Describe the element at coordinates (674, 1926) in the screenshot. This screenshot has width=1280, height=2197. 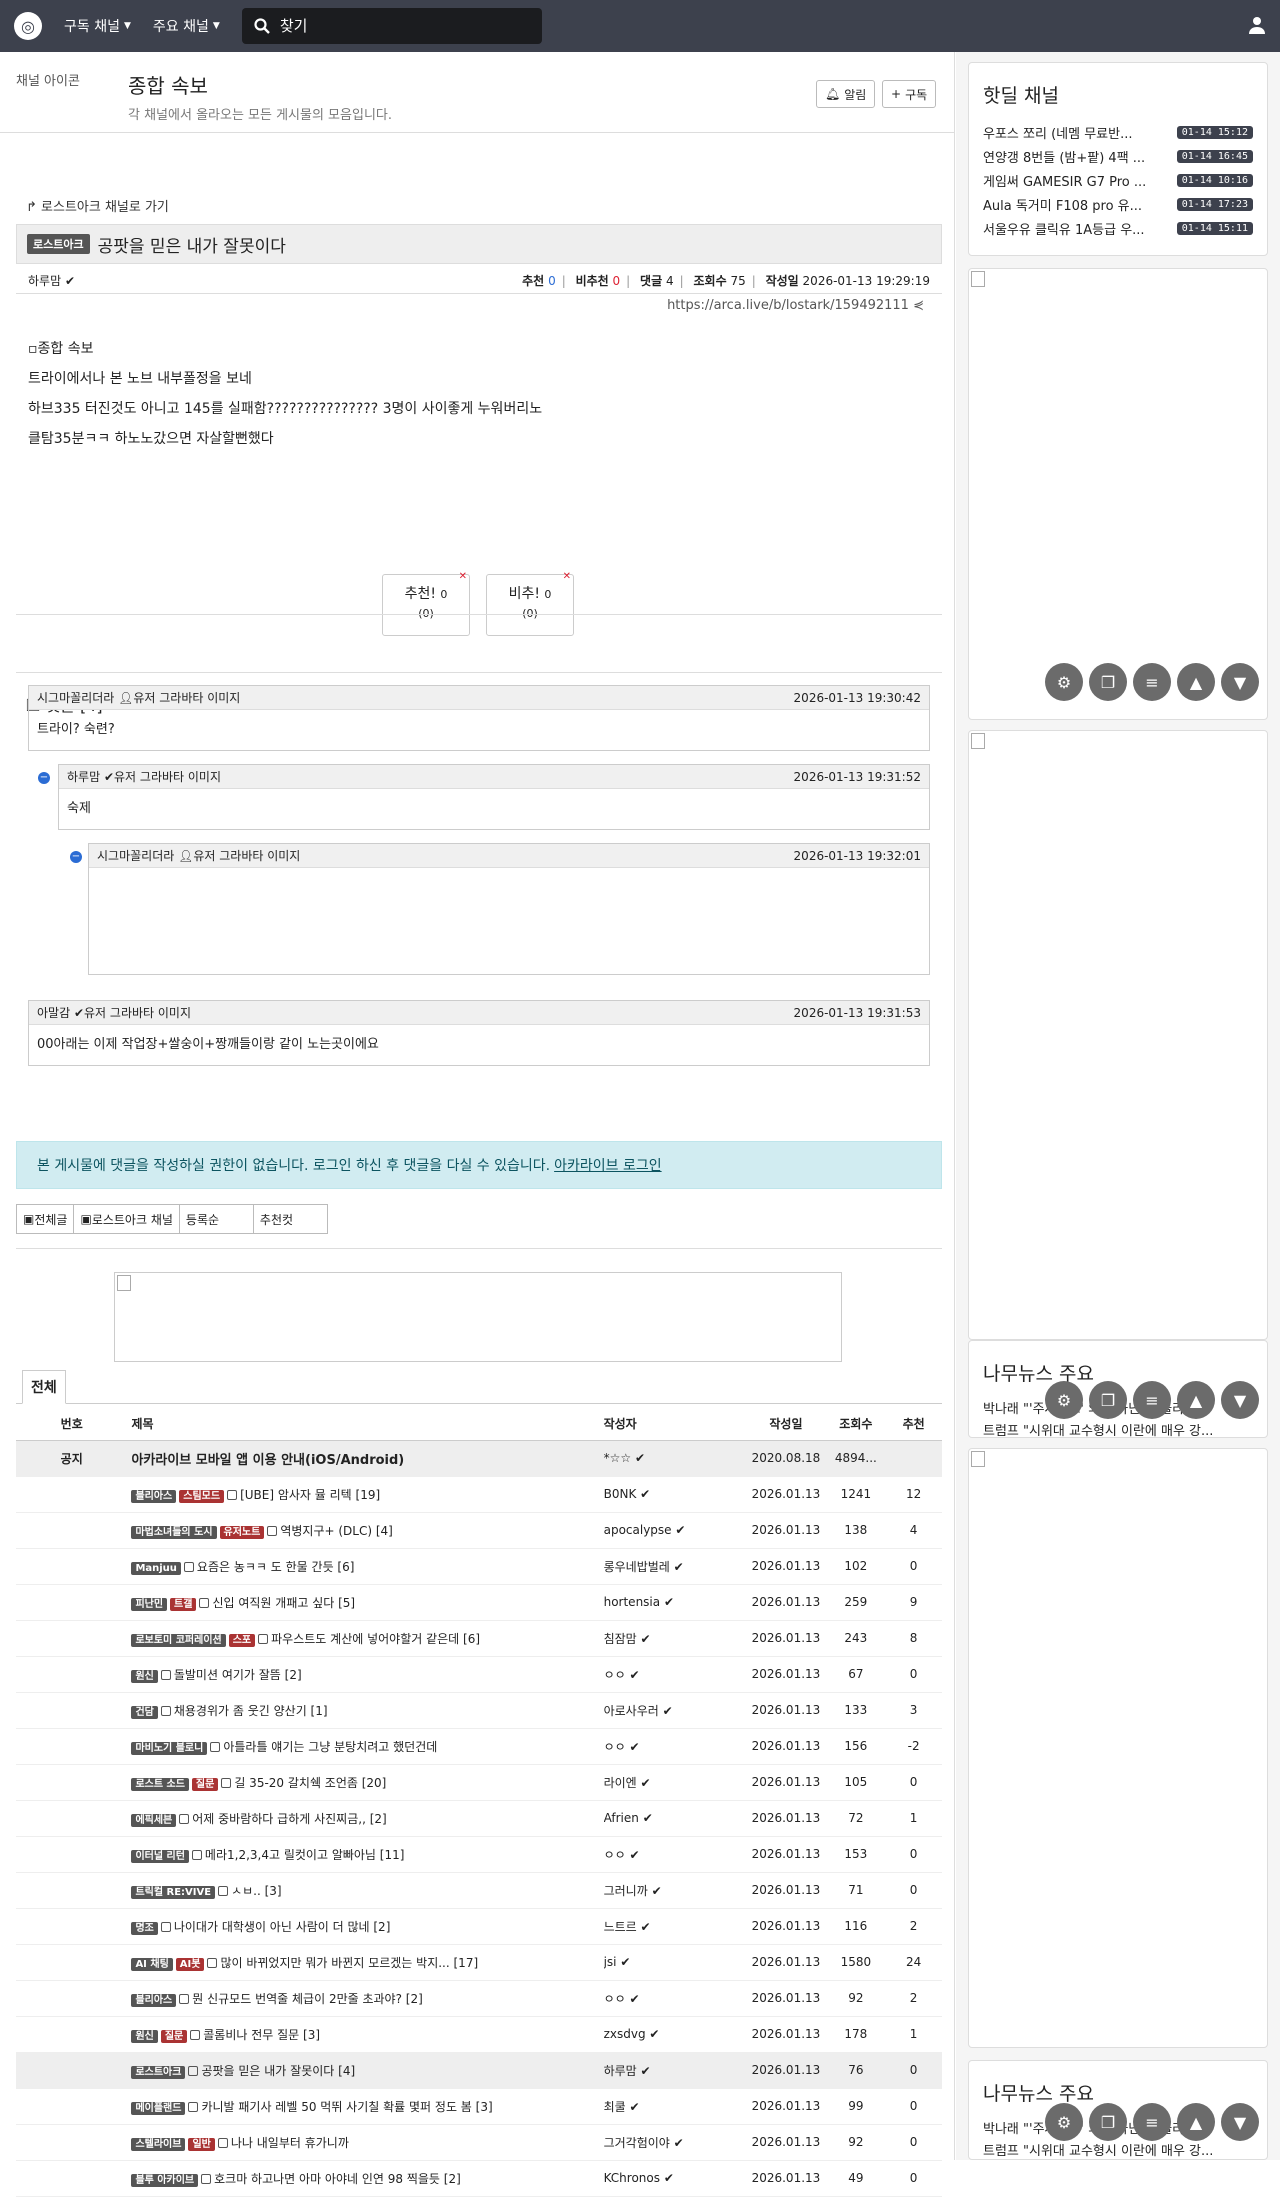
I see `row-author: 느트르 ✔` at that location.